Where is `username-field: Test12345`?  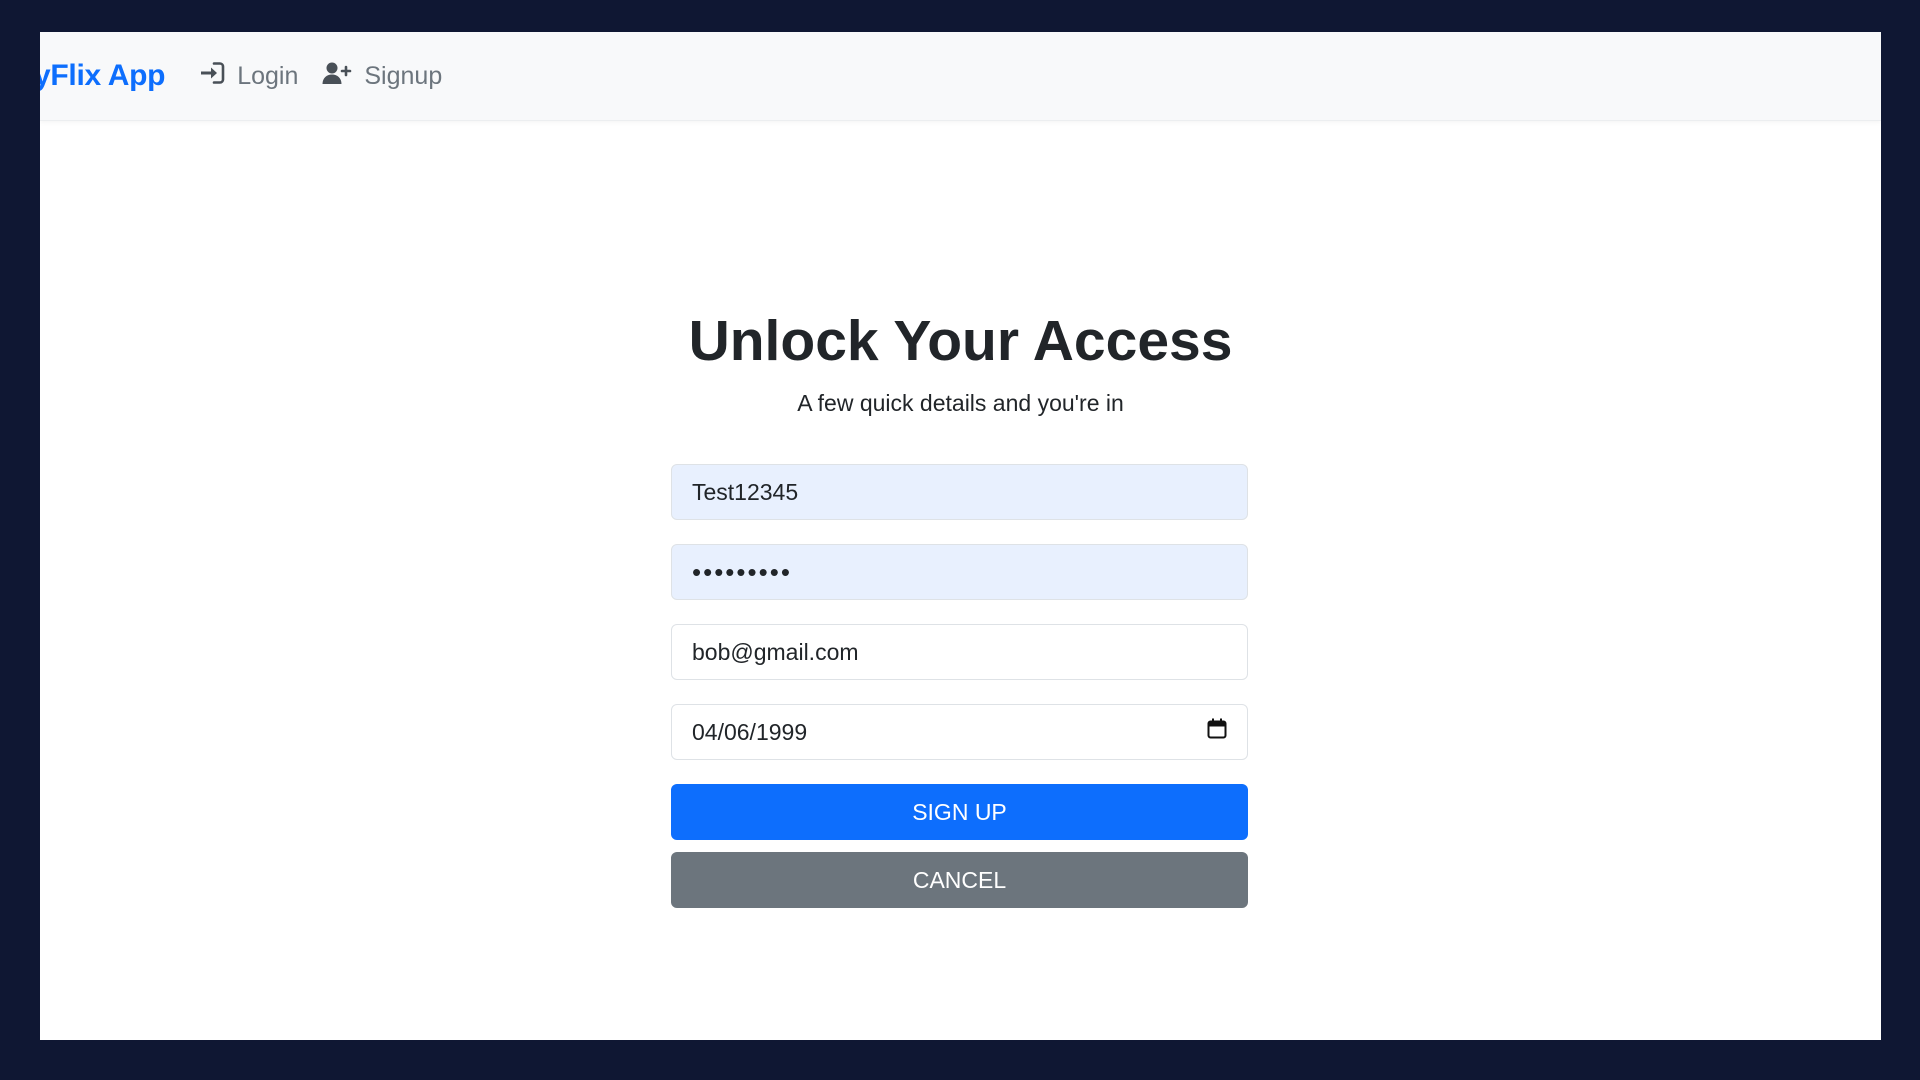 username-field: Test12345 is located at coordinates (959, 492).